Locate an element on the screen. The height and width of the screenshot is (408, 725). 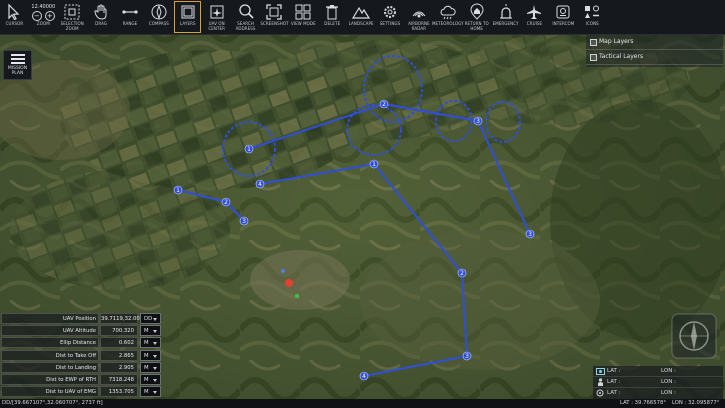
telemetry-row: Dist to UAV of EMG 1353.705 M is located at coordinates (81, 392).